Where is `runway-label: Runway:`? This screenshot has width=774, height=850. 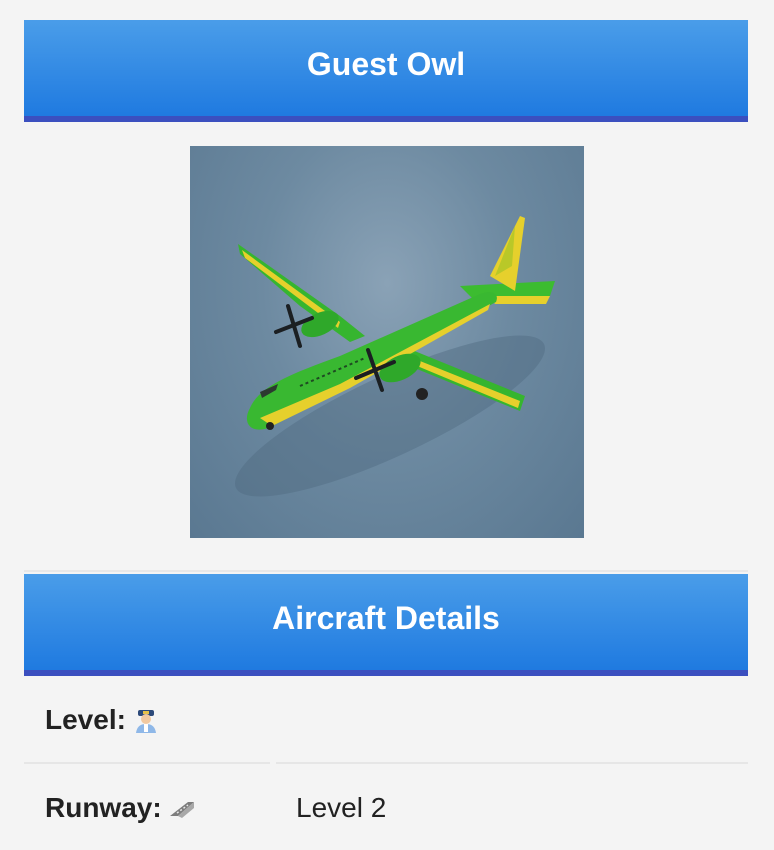
runway-label: Runway: is located at coordinates (103, 807).